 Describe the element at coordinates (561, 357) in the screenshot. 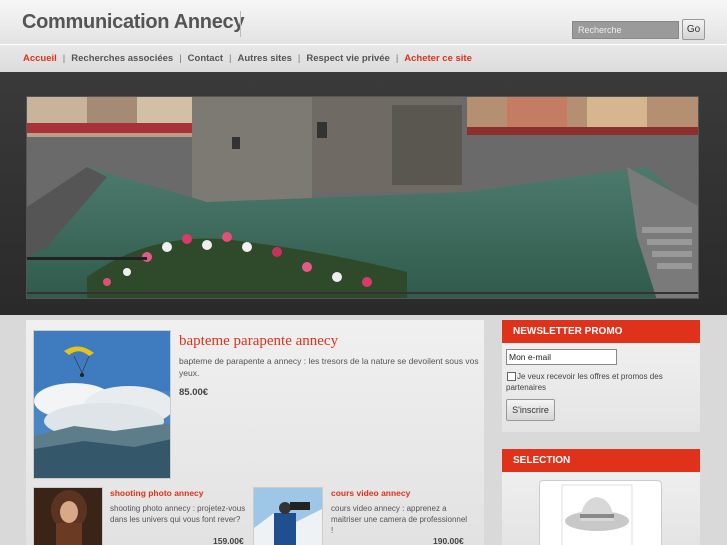

I see `email-field` at that location.